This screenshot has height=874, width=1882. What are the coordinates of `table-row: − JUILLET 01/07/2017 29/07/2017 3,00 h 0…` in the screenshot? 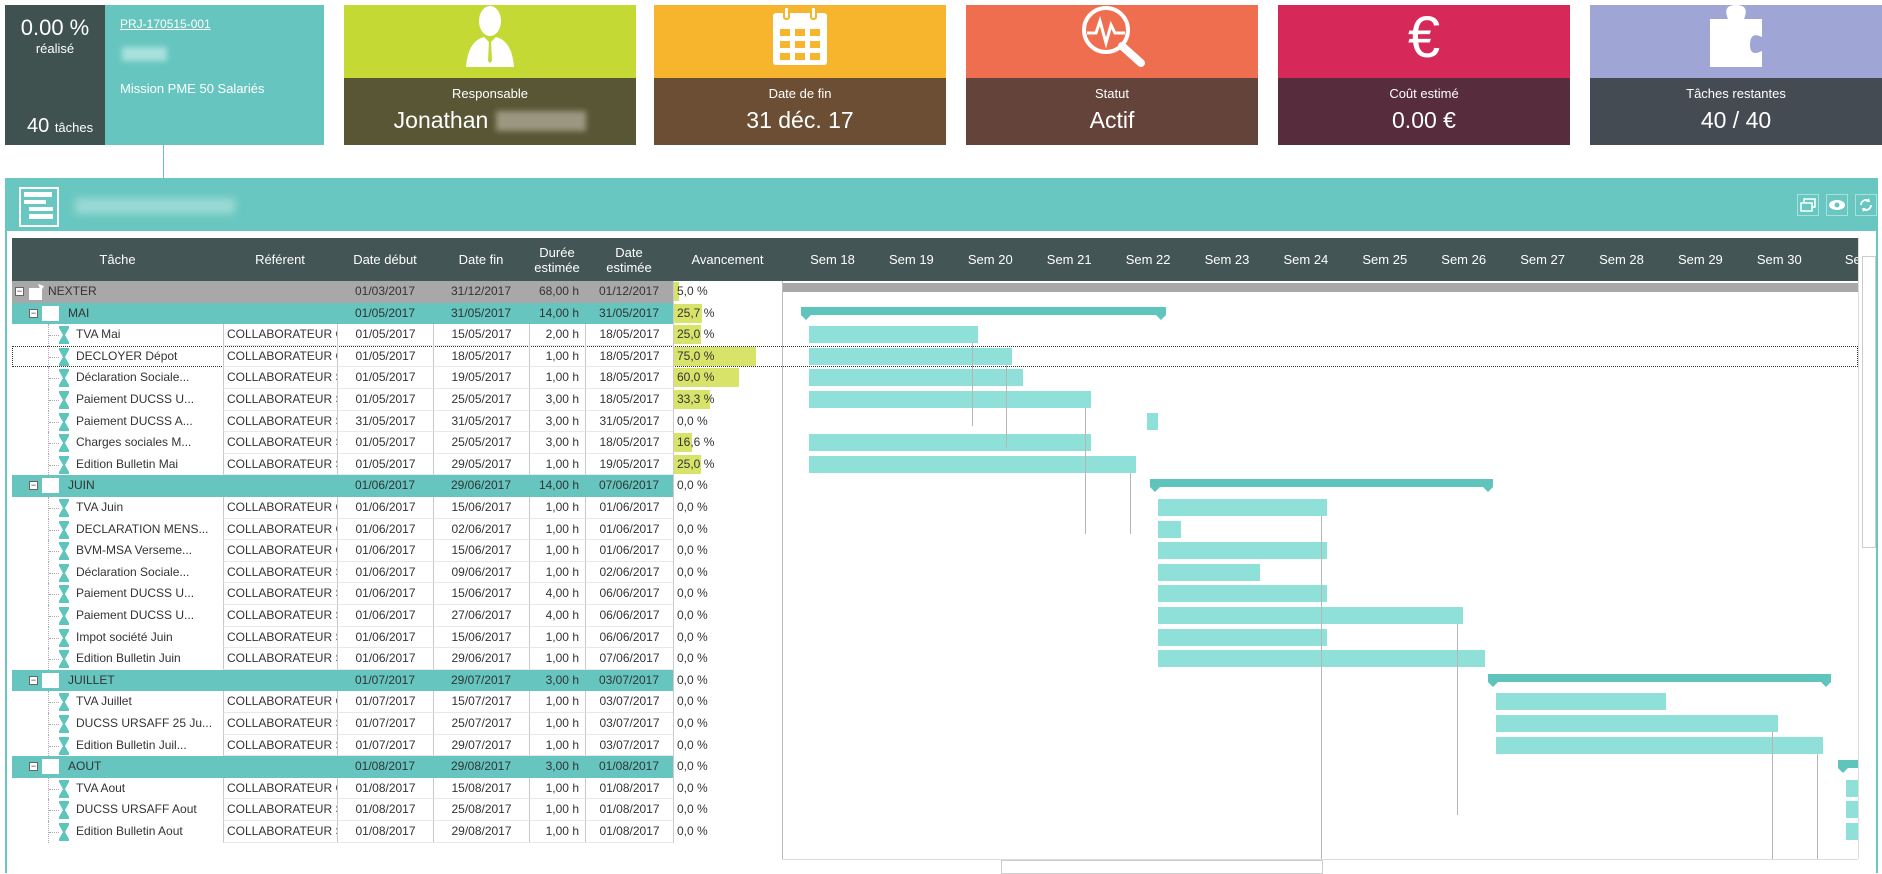 It's located at (935, 680).